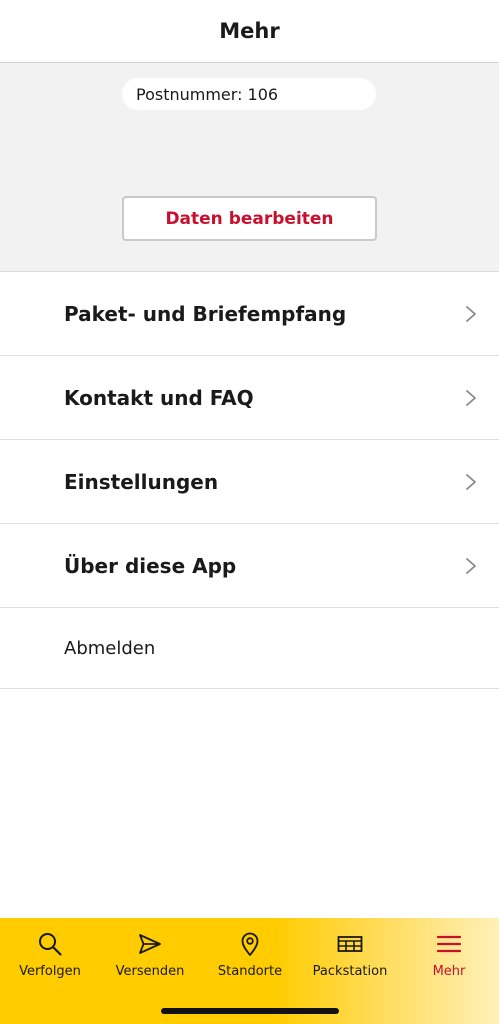 The height and width of the screenshot is (1024, 499). I want to click on send-icon, so click(150, 944).